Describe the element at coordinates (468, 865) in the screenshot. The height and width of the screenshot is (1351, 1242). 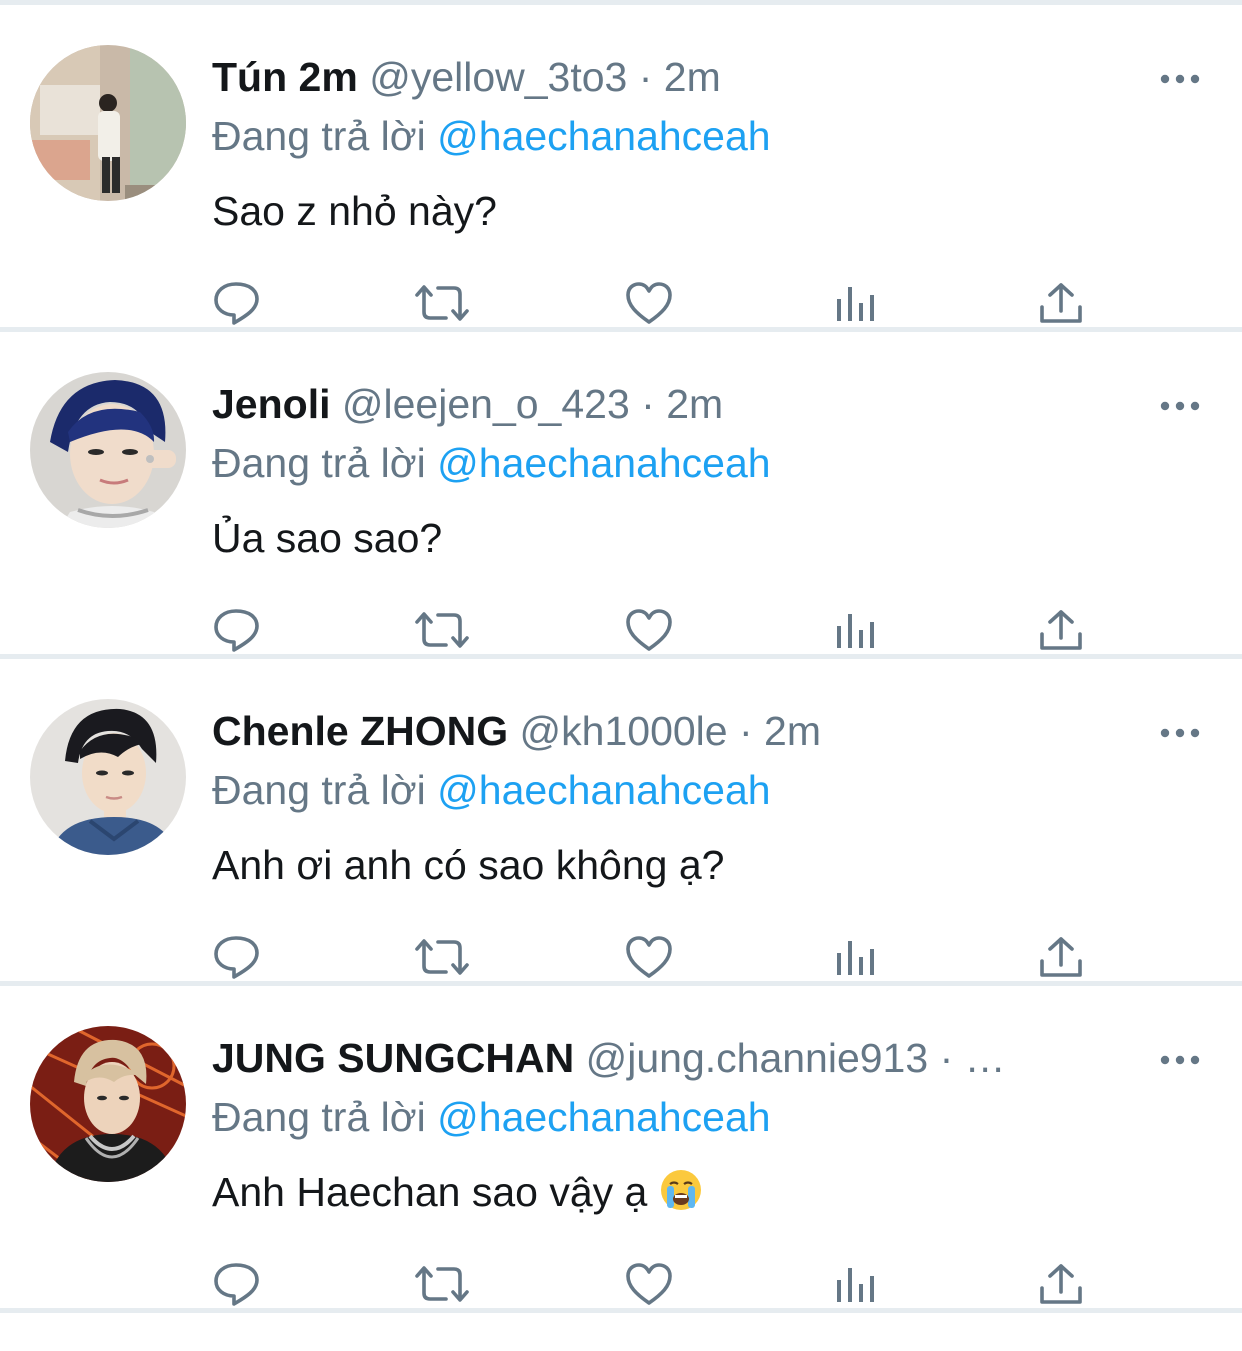
I see `tweet-text: Anh ơi anh có sao không ạ?` at that location.